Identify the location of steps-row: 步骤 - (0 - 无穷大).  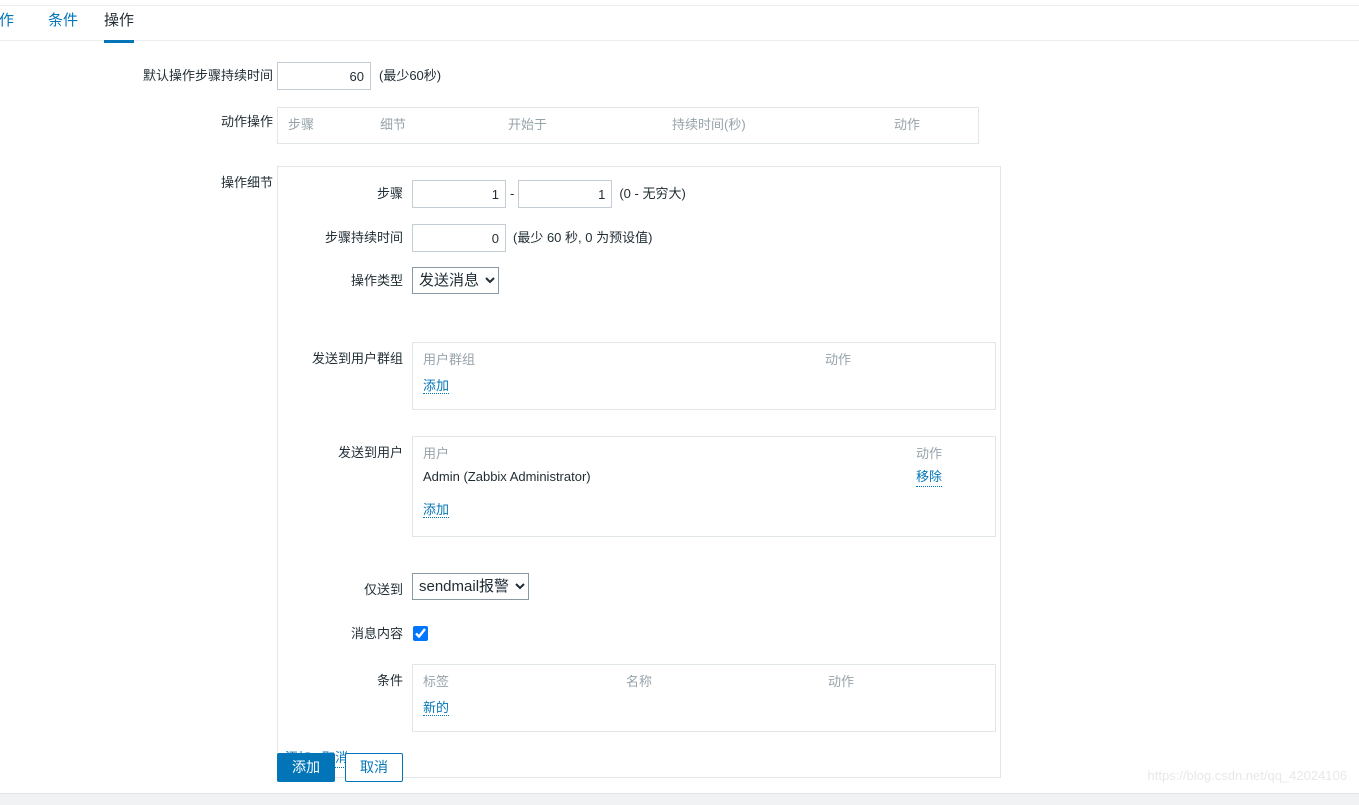
(628, 194).